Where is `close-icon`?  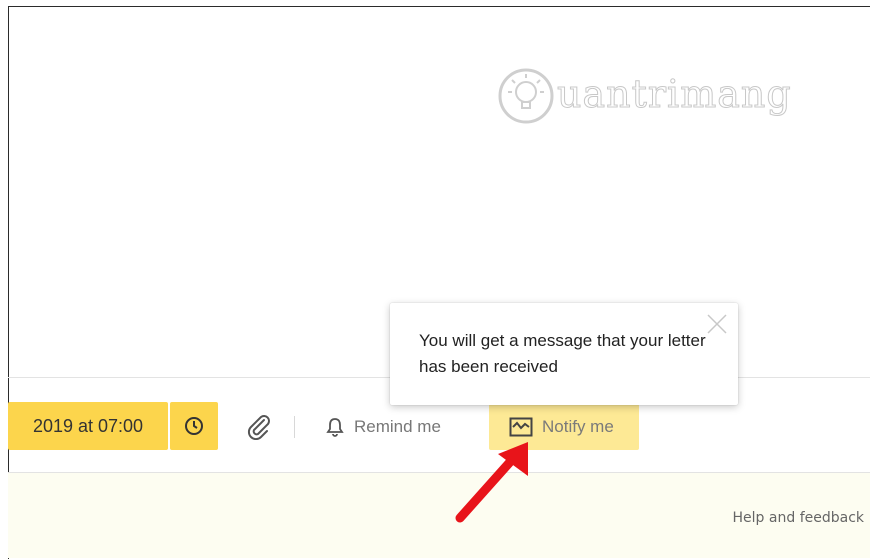 close-icon is located at coordinates (717, 324).